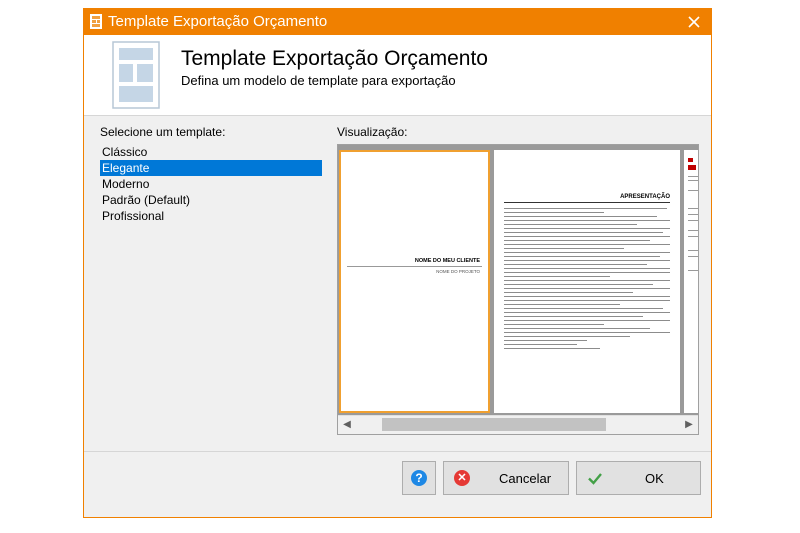 The width and height of the screenshot is (800, 533). Describe the element at coordinates (689, 425) in the screenshot. I see `scroll-right-icon: ▶` at that location.